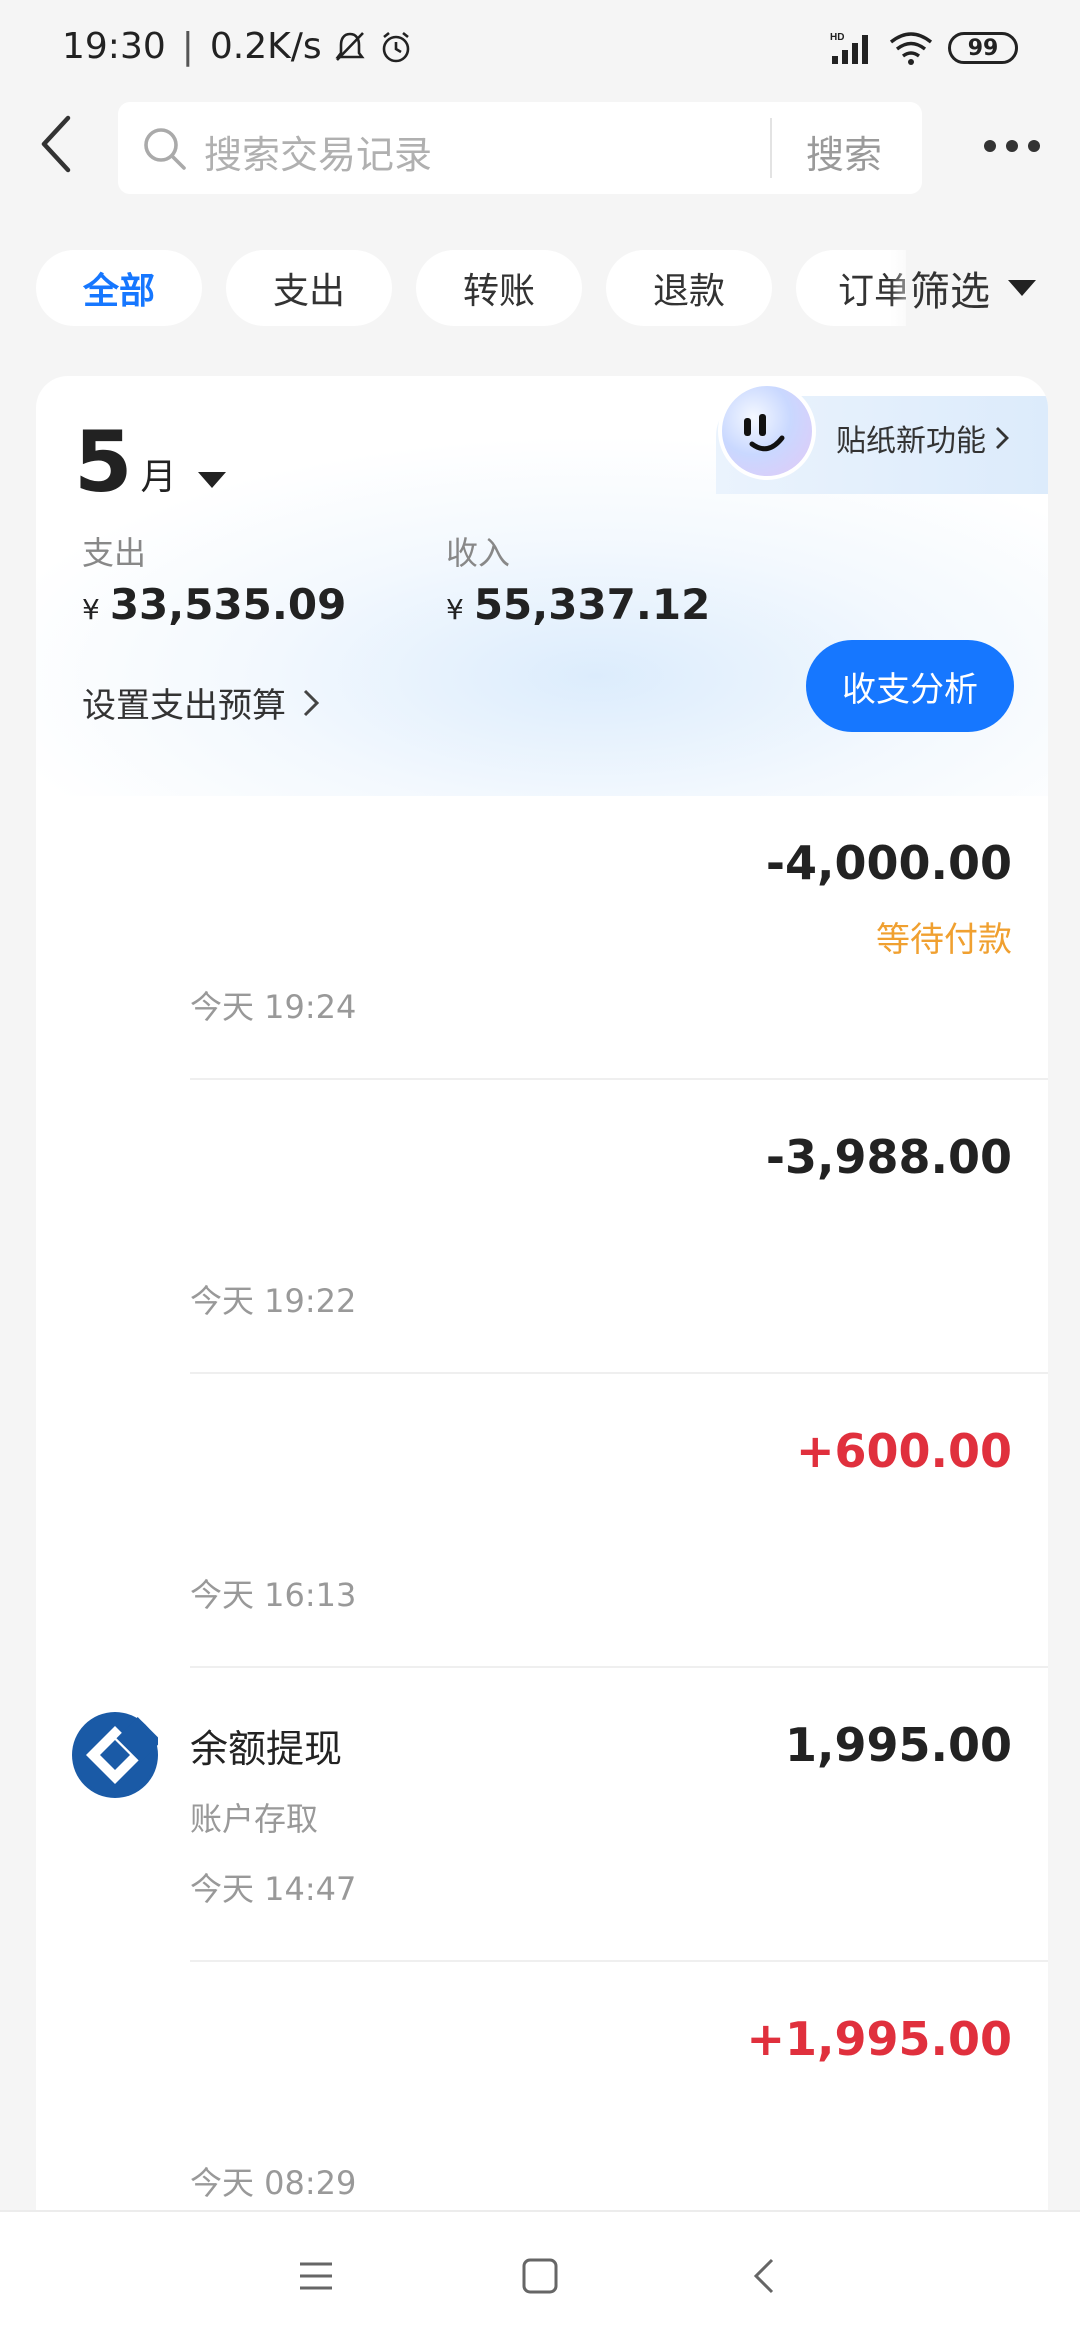 The width and height of the screenshot is (1080, 2340). What do you see at coordinates (771, 148) in the screenshot?
I see `search-divider` at bounding box center [771, 148].